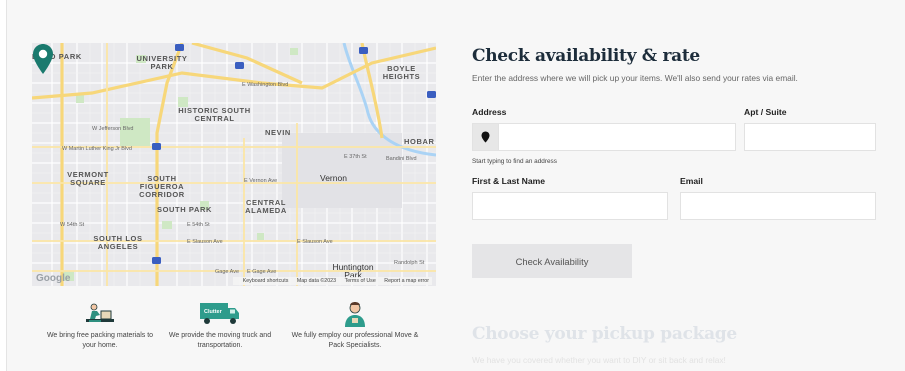 The width and height of the screenshot is (905, 371). What do you see at coordinates (162, 186) in the screenshot?
I see `map-label-south-figueroa: SOUTH FIGUEROA CORRIDOR` at bounding box center [162, 186].